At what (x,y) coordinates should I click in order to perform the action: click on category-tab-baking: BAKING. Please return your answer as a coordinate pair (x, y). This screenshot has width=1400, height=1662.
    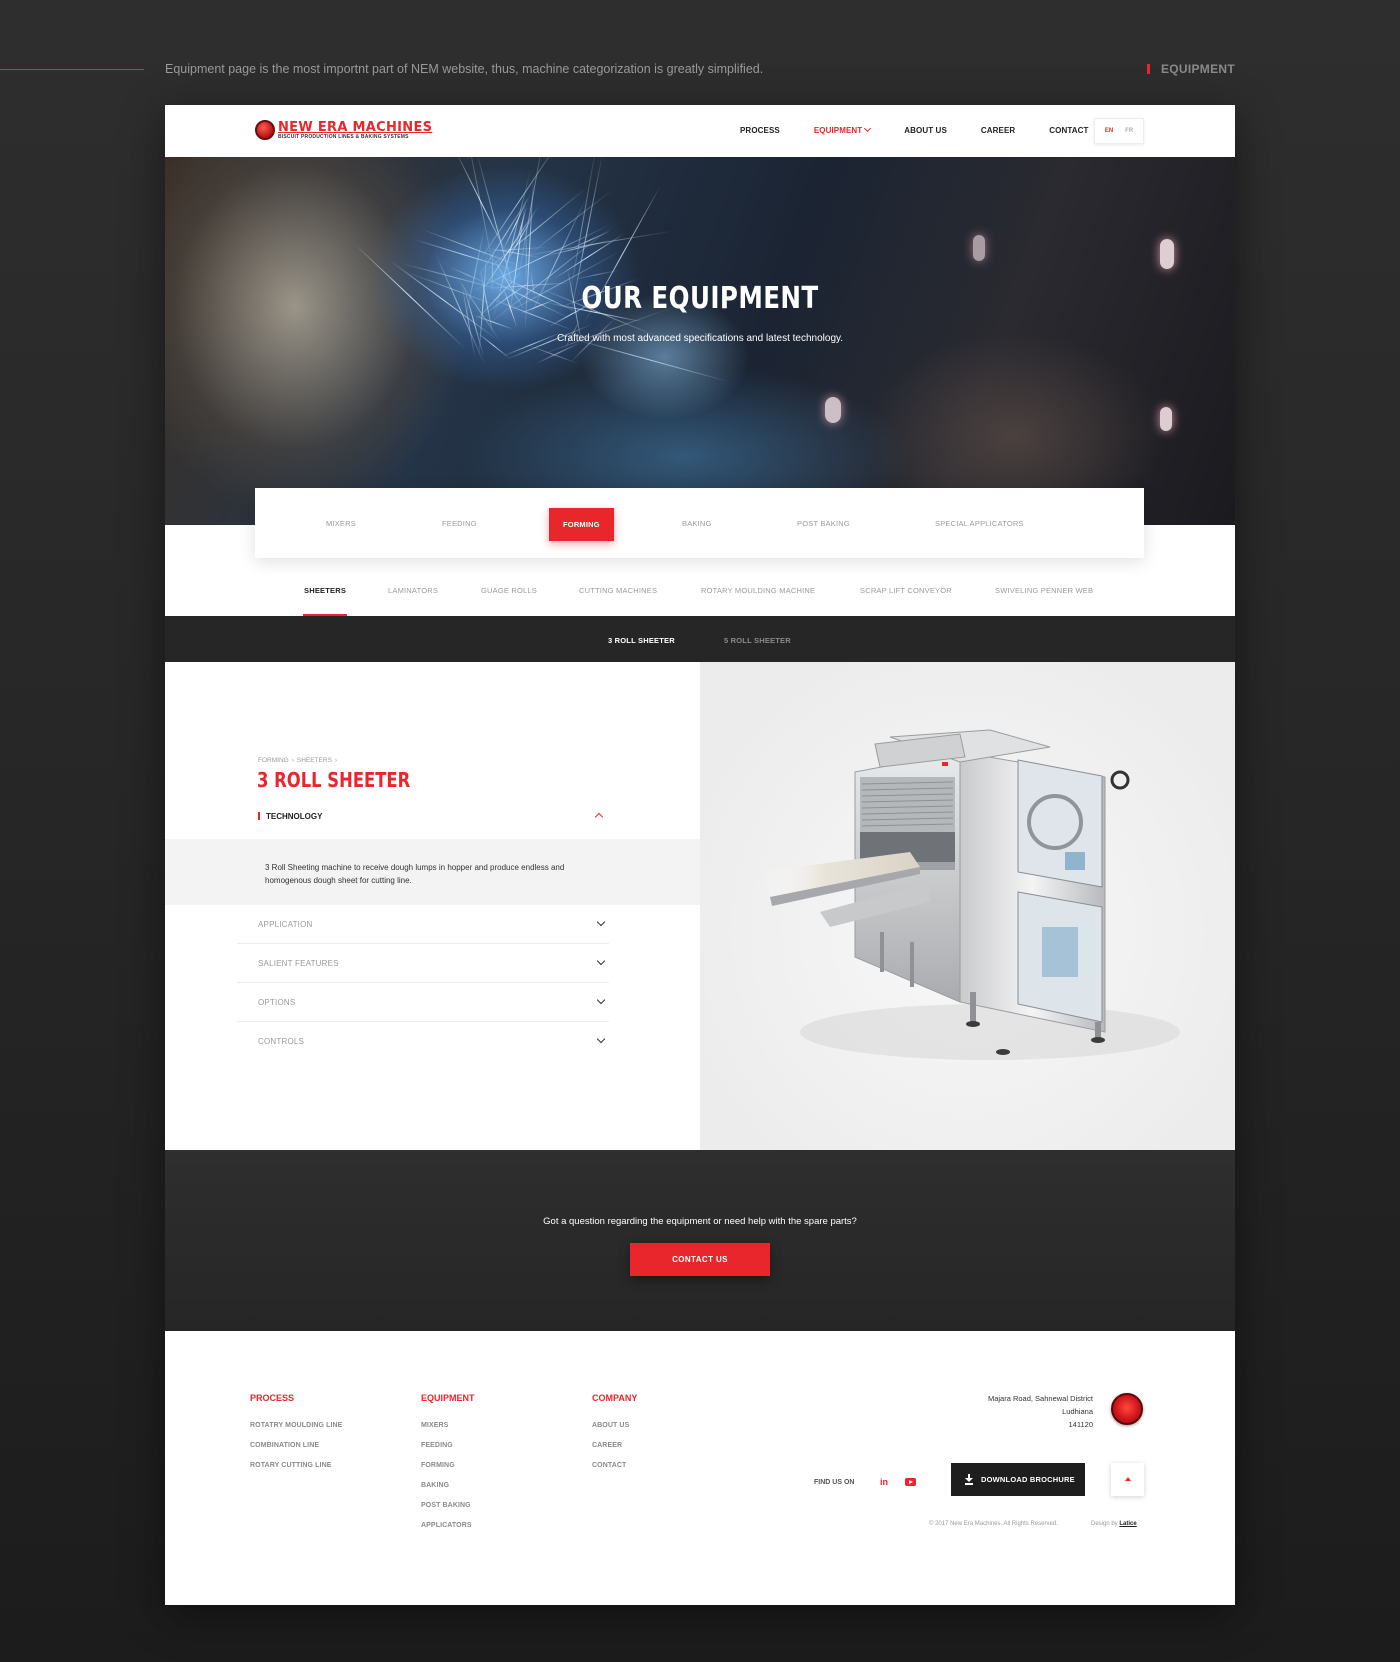
    Looking at the image, I should click on (697, 523).